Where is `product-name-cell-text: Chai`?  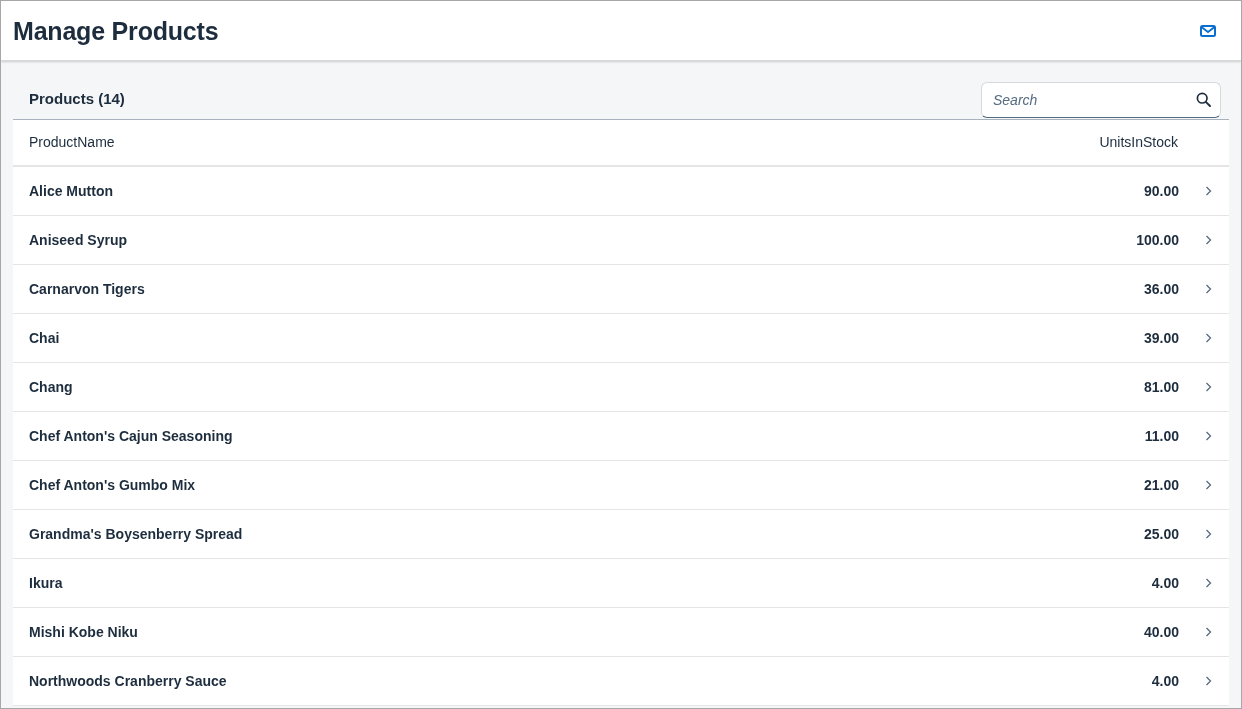
product-name-cell-text: Chai is located at coordinates (45, 338).